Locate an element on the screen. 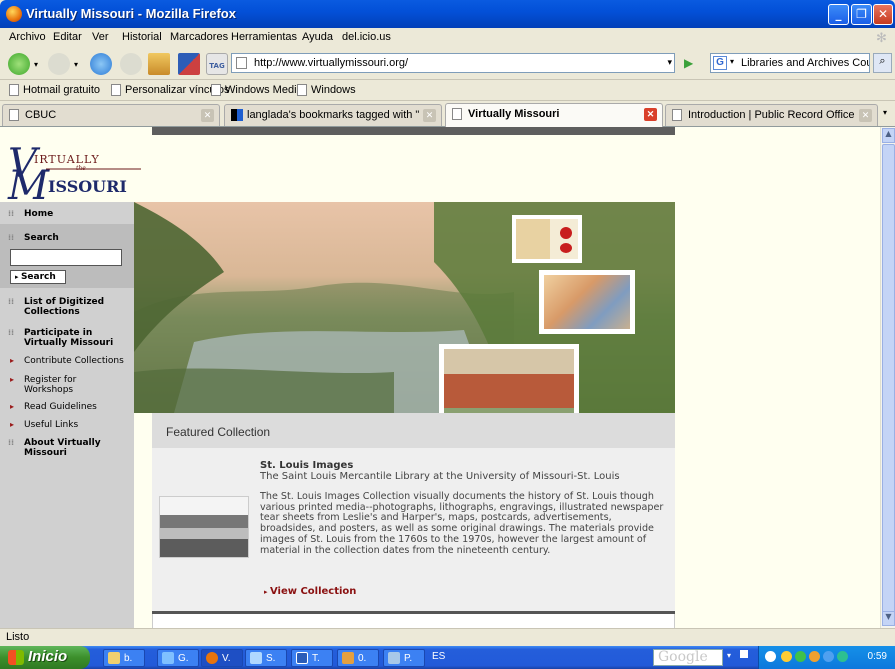 The image size is (895, 669). sidebar-item-label: Register for Workshops is located at coordinates (50, 385).